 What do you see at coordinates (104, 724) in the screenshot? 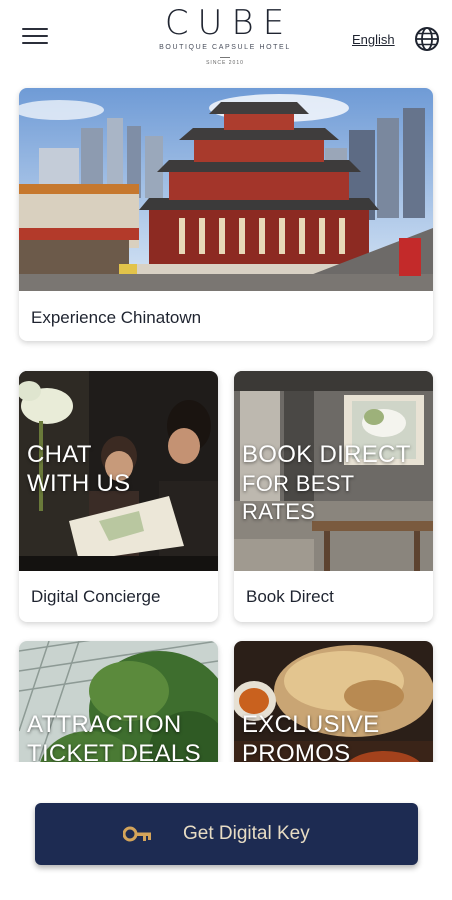
I see `attraction-overlay-line1: ATTRACTION` at bounding box center [104, 724].